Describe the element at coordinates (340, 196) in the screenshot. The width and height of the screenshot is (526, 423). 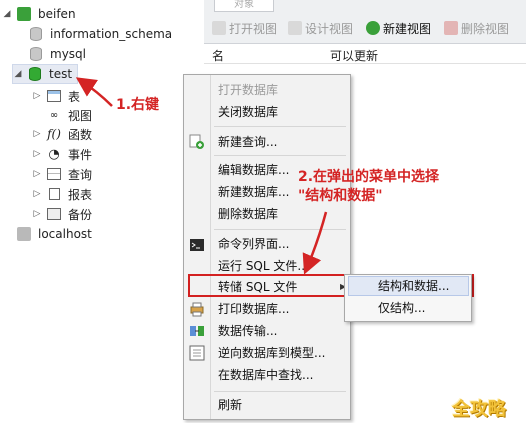
I see `annotation-step2-line2: "结构和数据"` at that location.